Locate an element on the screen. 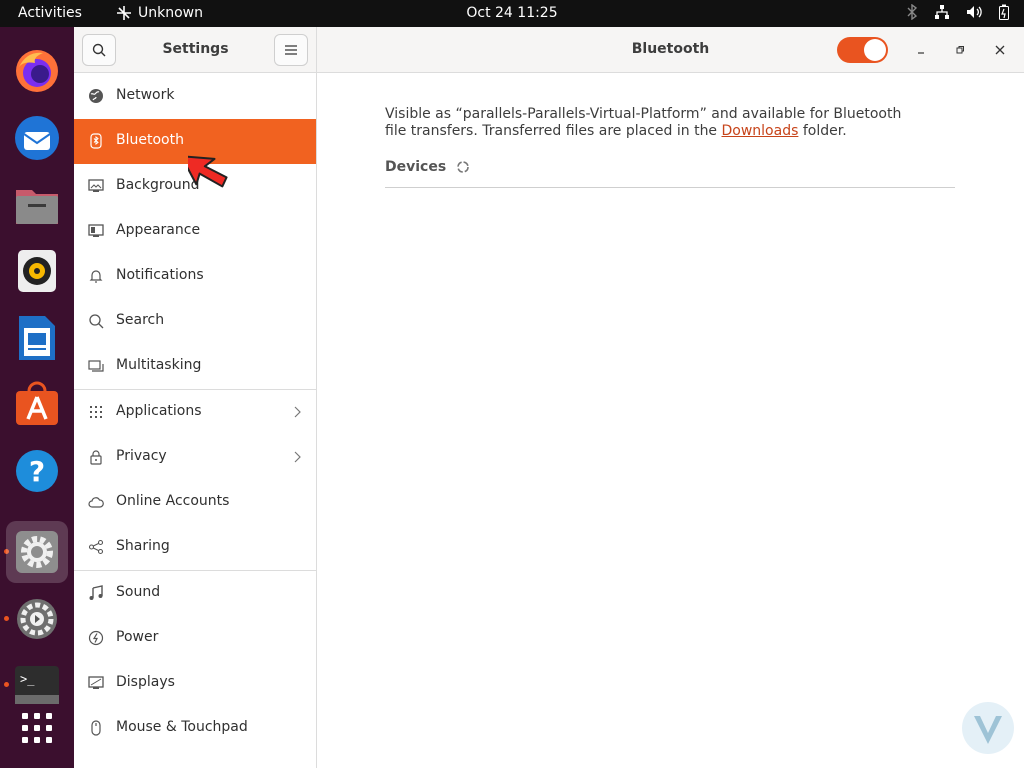 Image resolution: width=1024 pixels, height=768 pixels. description-text-end: folder. is located at coordinates (822, 131).